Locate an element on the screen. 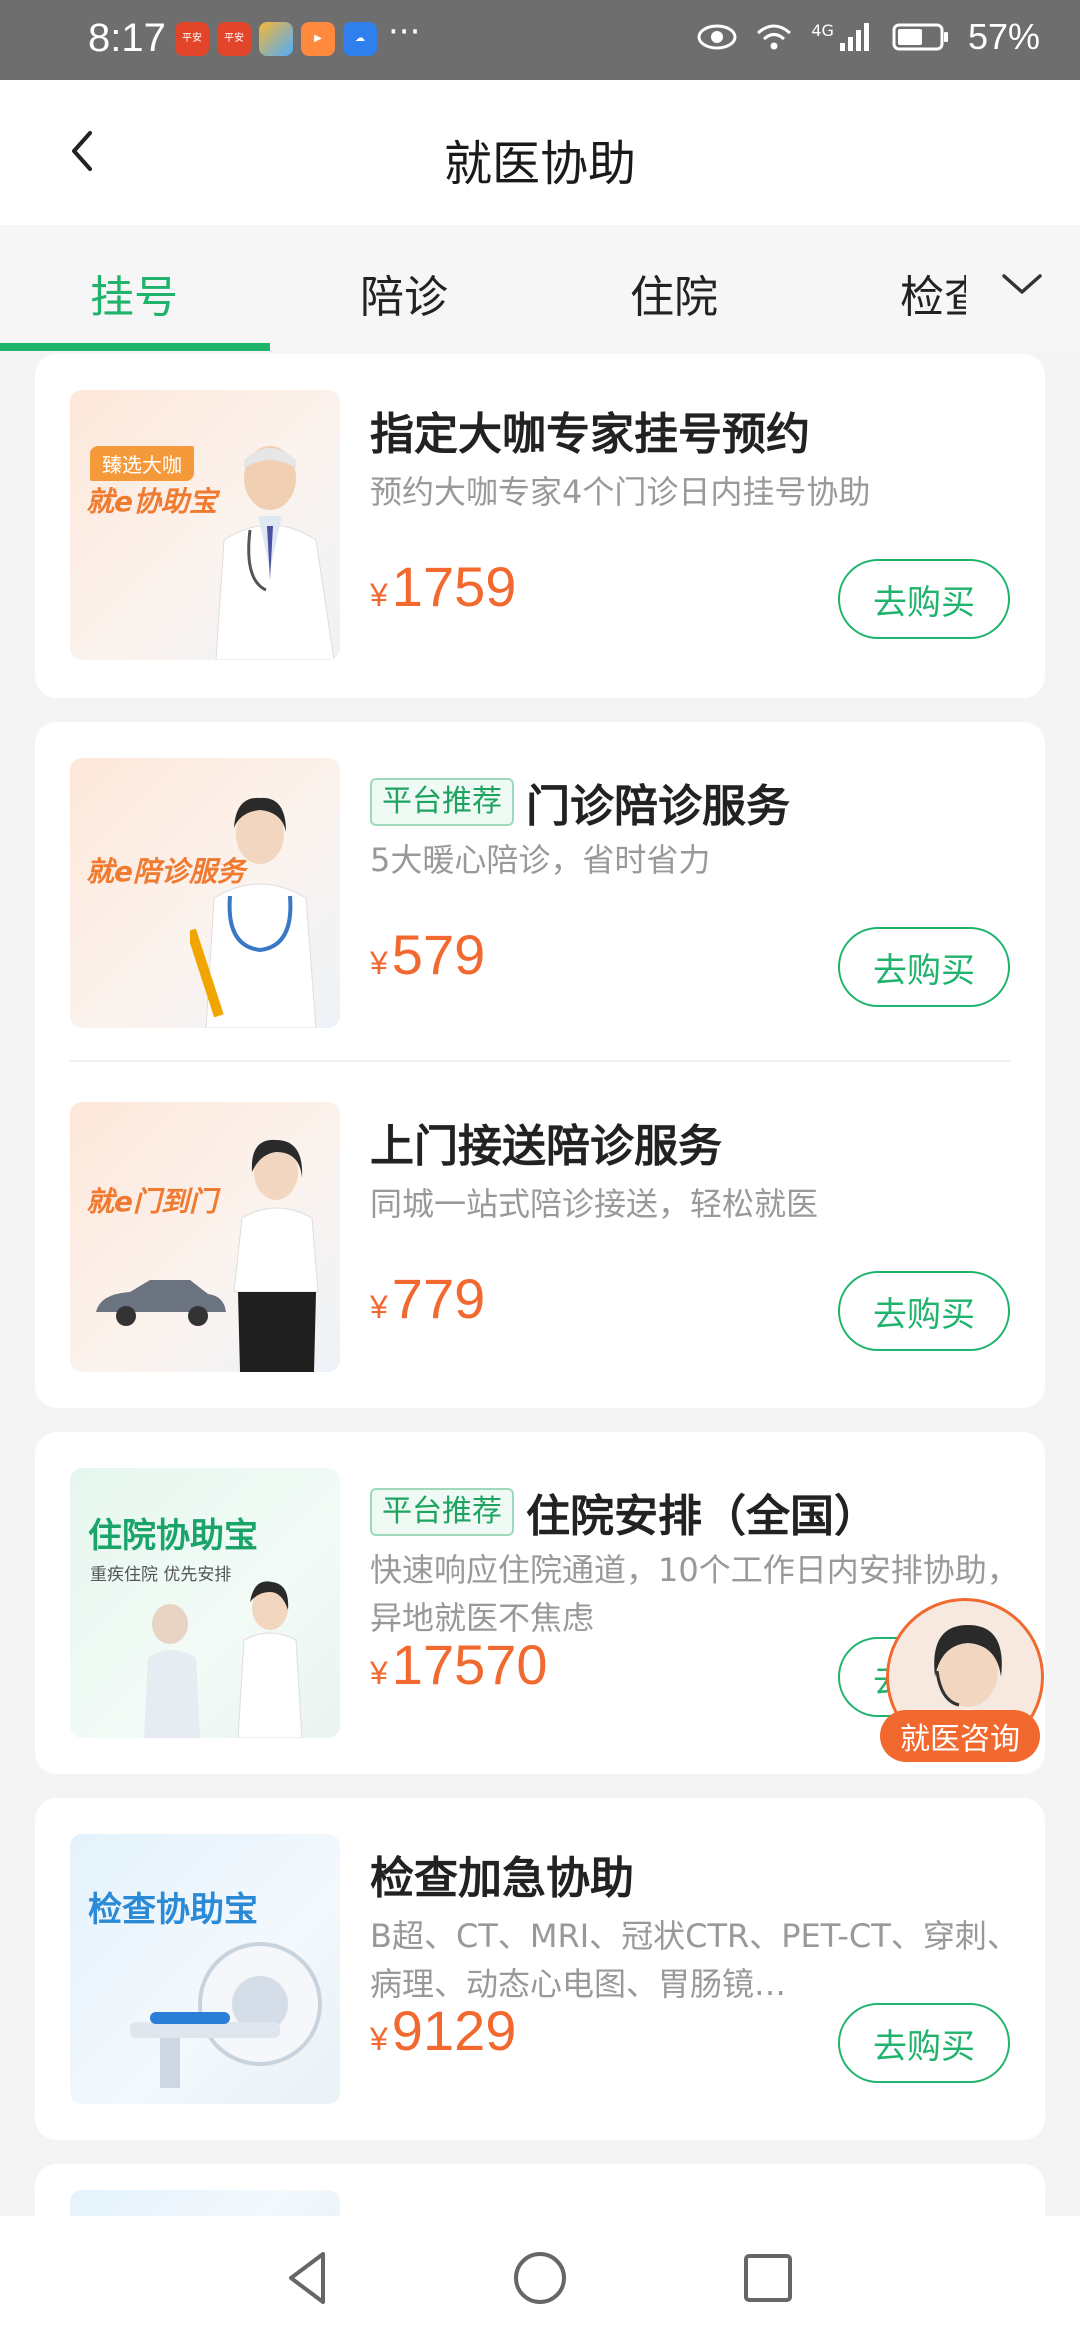  thumb-ribbon: 臻选大咖 is located at coordinates (142, 463).